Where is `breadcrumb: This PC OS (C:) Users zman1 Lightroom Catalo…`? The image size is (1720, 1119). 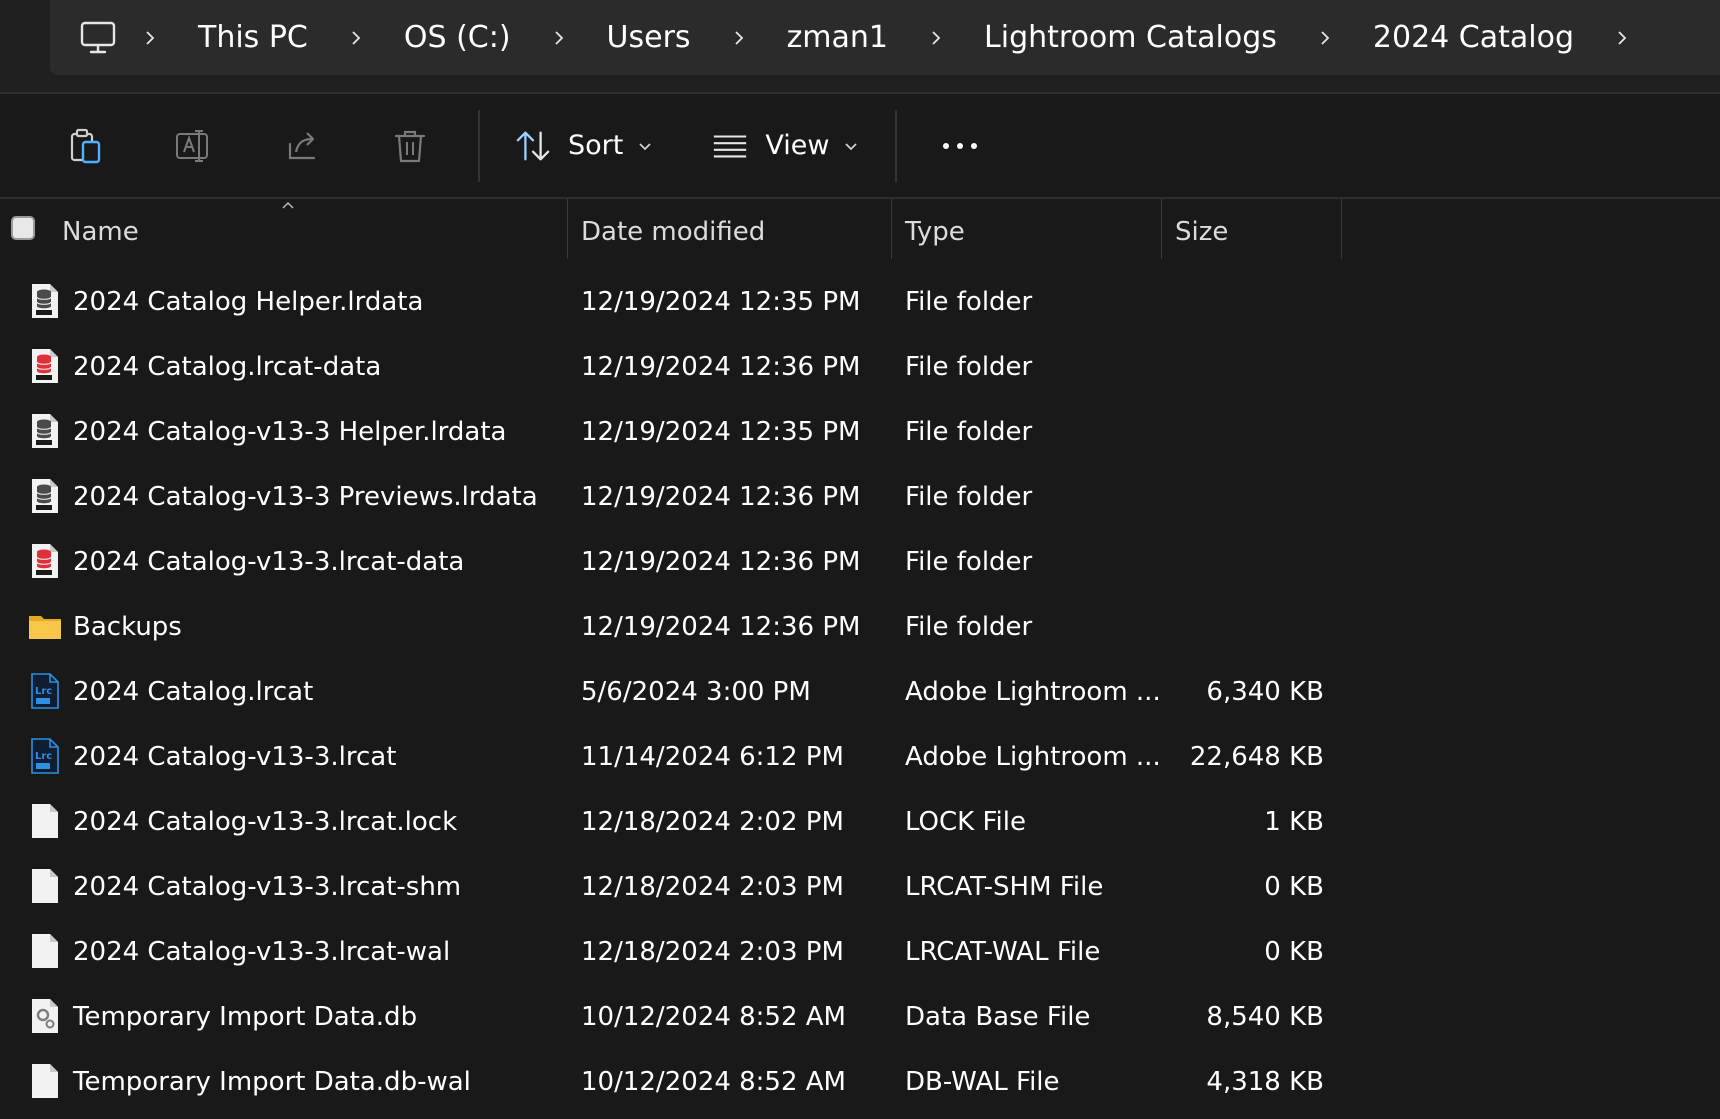
breadcrumb: This PC OS (C:) Users zman1 Lightroom Catalo… is located at coordinates (885, 37).